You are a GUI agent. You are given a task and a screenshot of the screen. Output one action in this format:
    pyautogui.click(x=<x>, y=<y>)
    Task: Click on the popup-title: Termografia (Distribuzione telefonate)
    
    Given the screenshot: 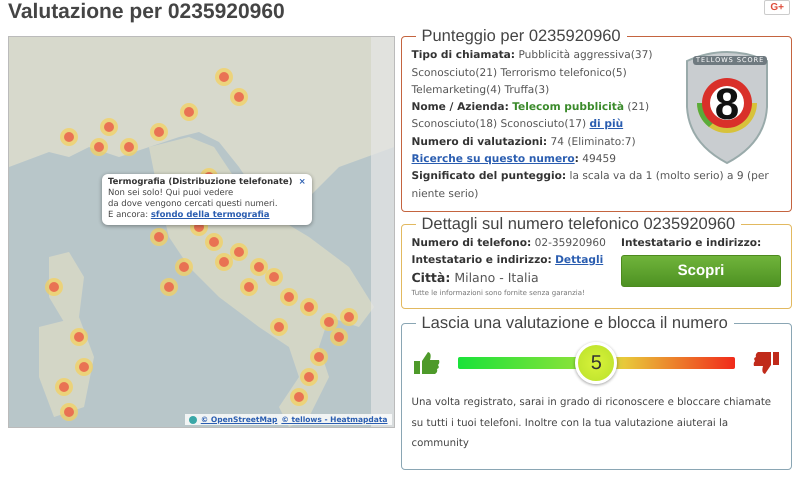 What is the action you would take?
    pyautogui.click(x=200, y=182)
    